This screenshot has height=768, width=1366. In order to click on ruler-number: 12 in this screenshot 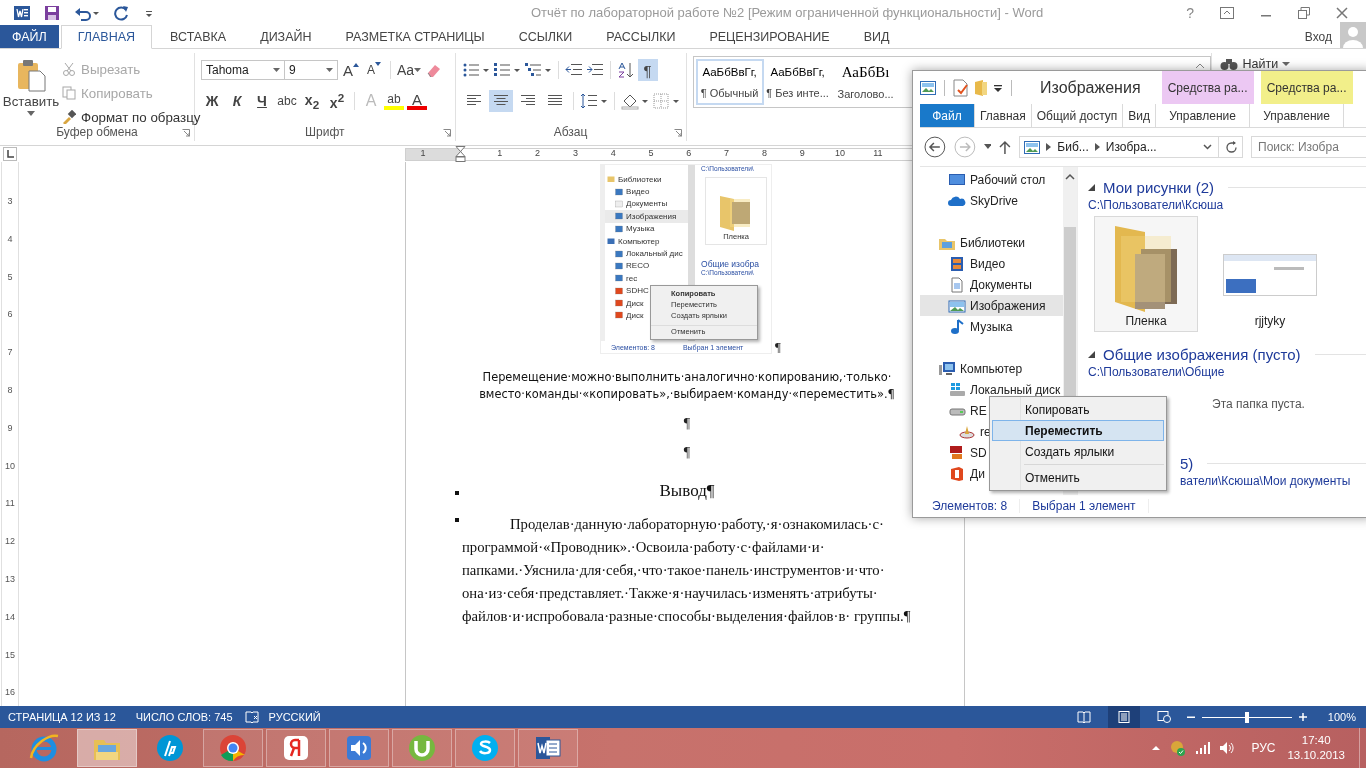, I will do `click(10, 541)`.